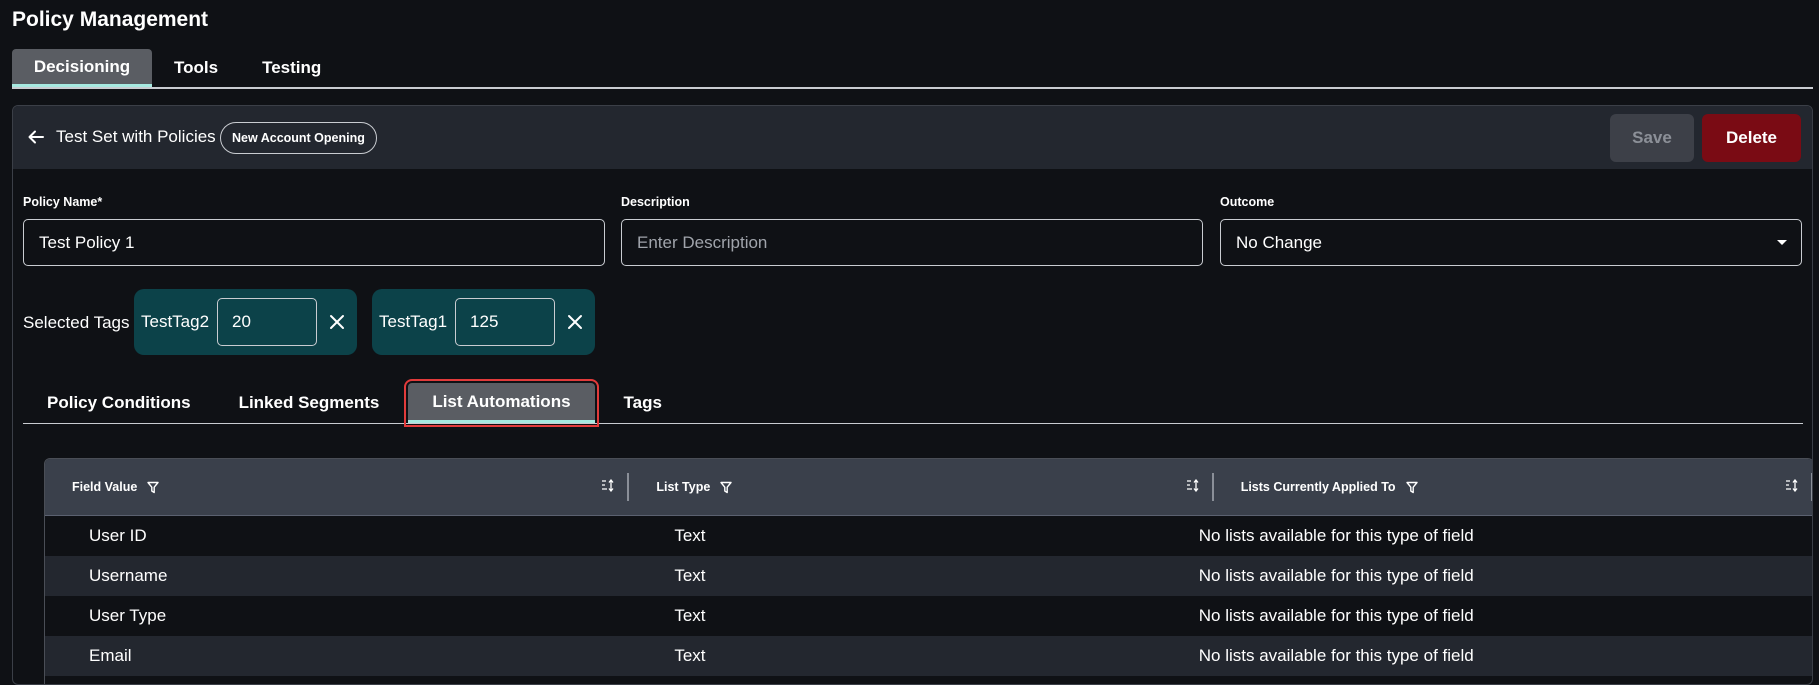 This screenshot has width=1819, height=685. What do you see at coordinates (76, 322) in the screenshot?
I see `selected-tags-label: Selected Tags` at bounding box center [76, 322].